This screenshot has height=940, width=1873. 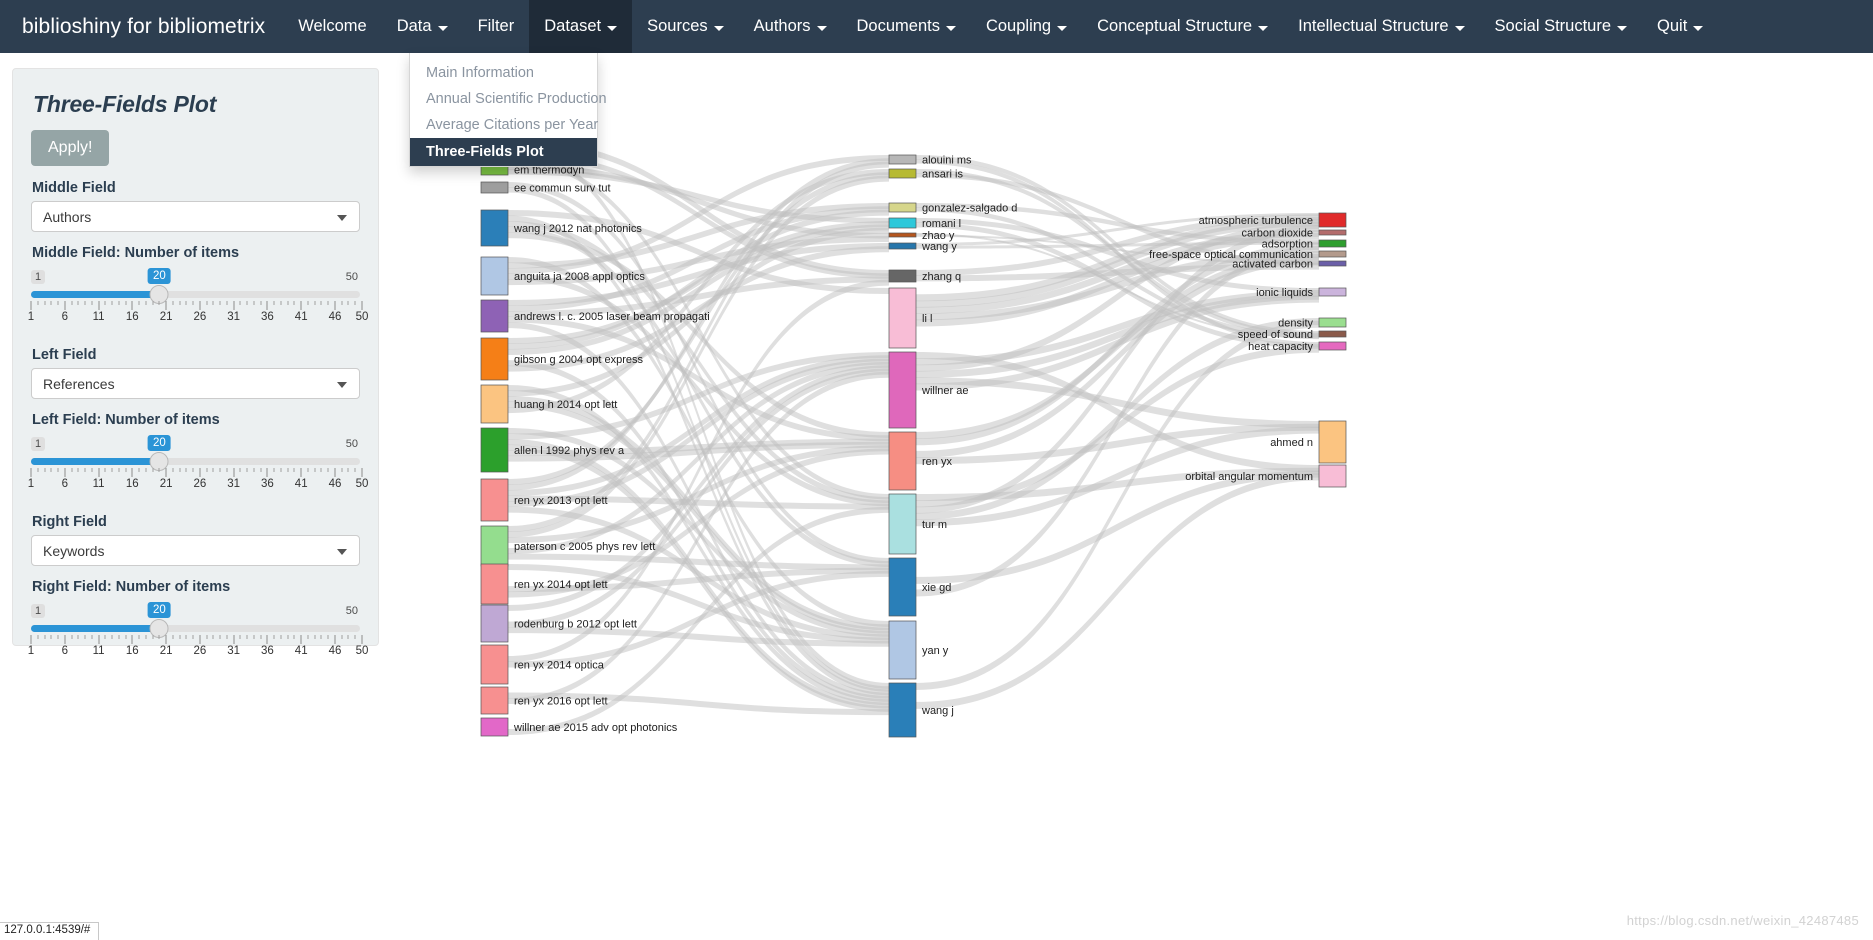 I want to click on nav-item-label: Filter, so click(x=496, y=26).